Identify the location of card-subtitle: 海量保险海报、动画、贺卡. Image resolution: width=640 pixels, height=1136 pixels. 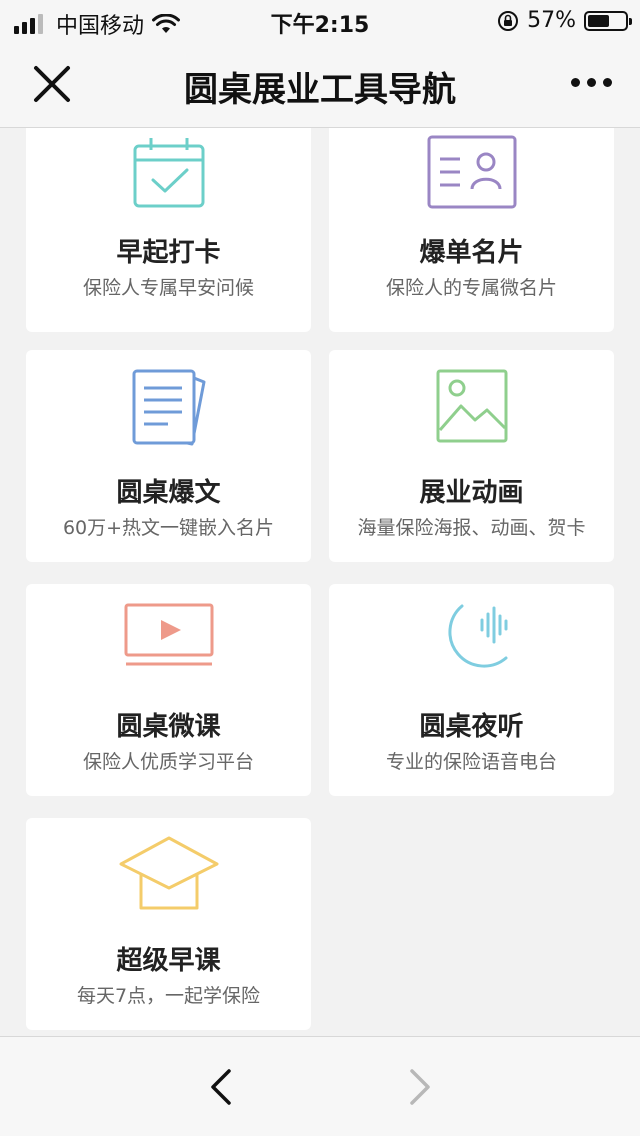
(471, 528).